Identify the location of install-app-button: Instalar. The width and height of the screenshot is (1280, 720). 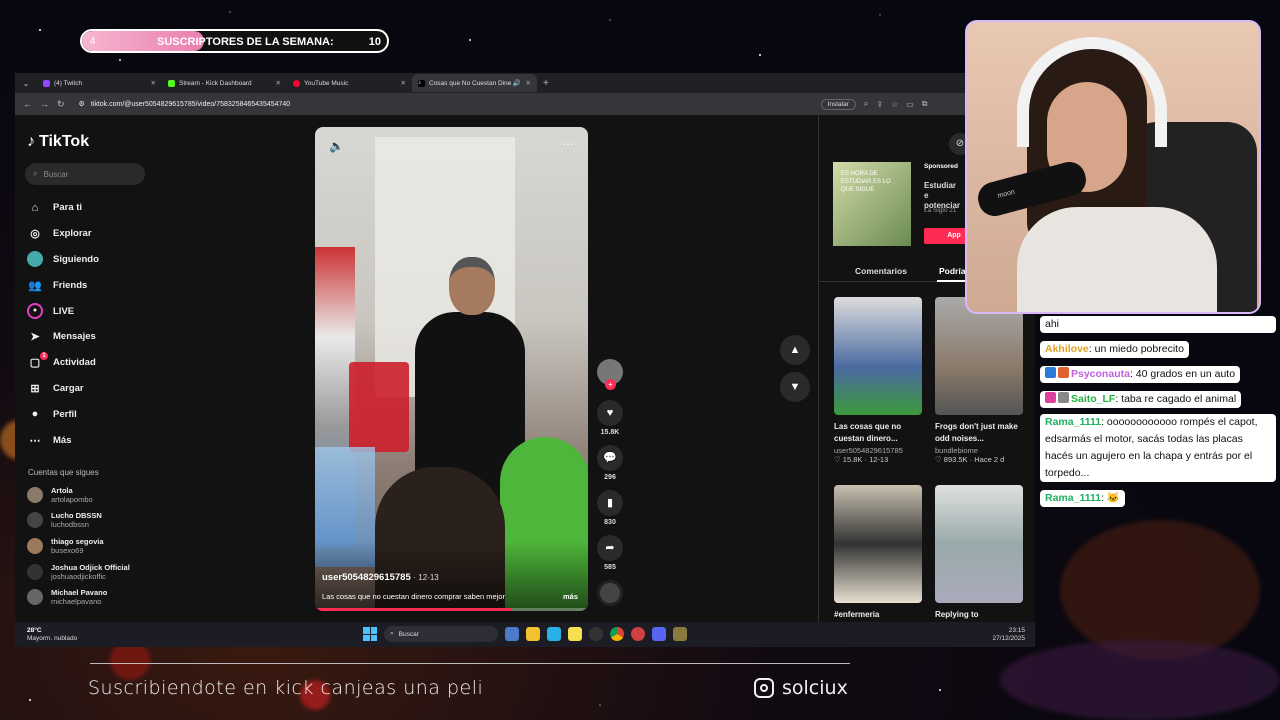
(838, 104).